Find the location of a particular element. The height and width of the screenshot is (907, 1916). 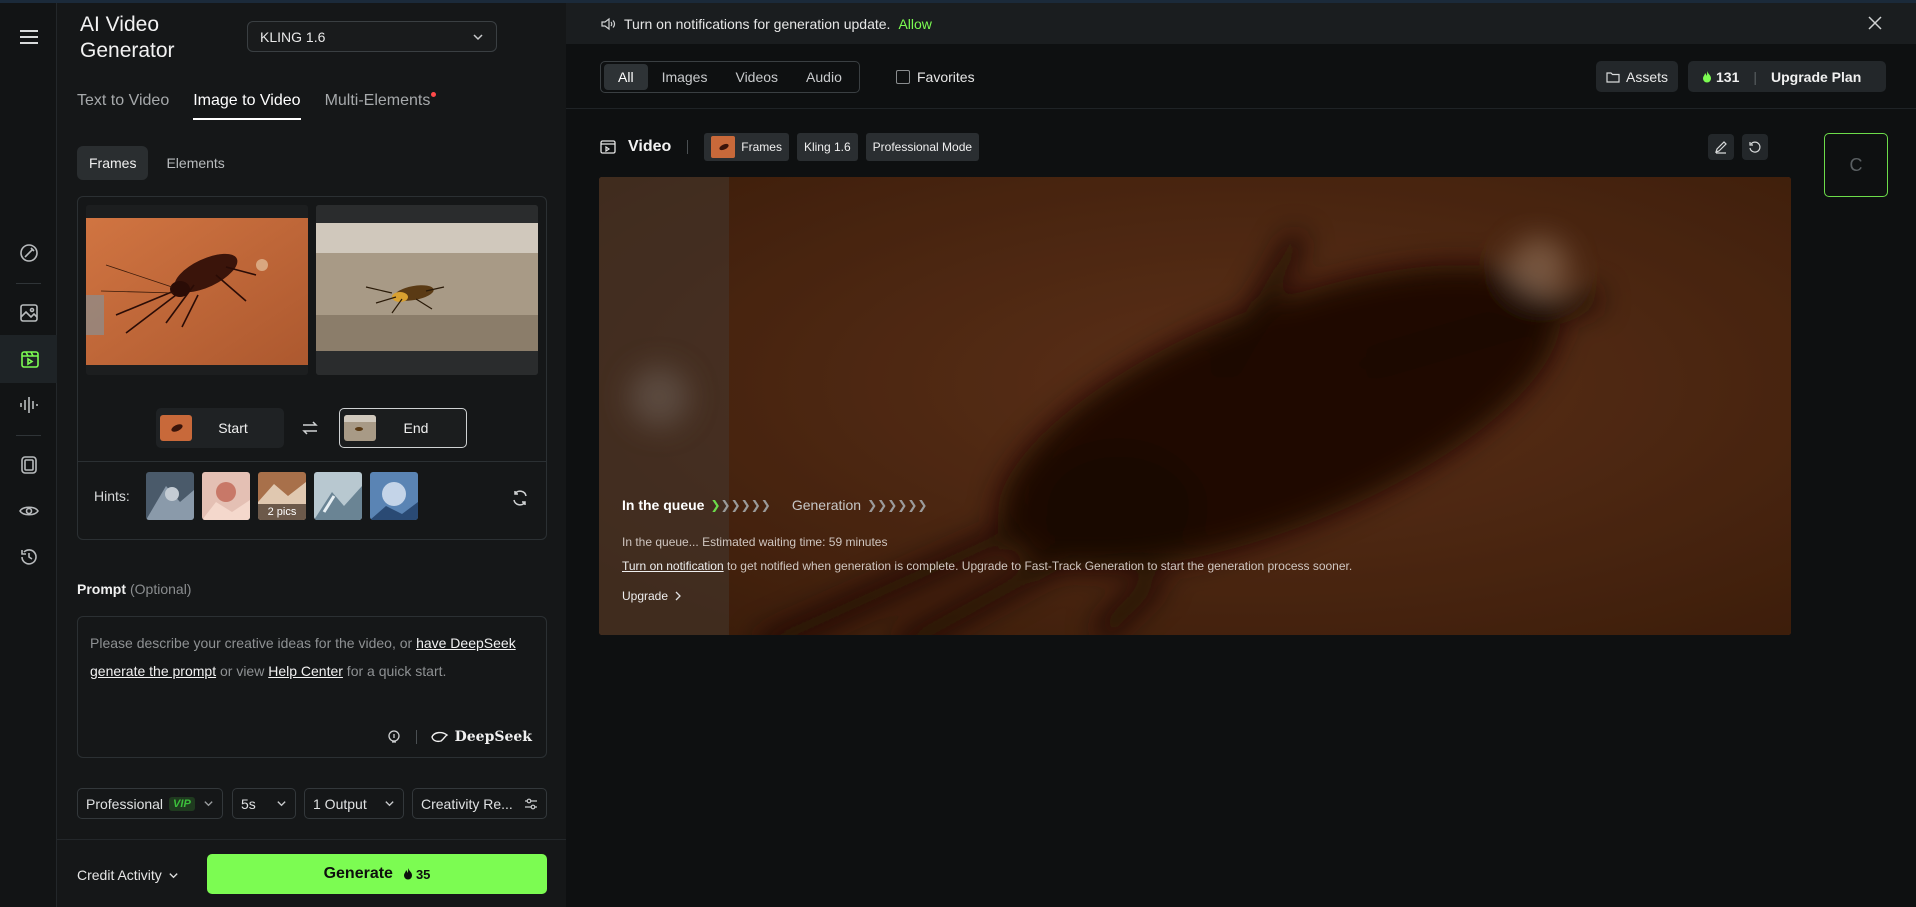

help-center-link: Help Center is located at coordinates (305, 671).